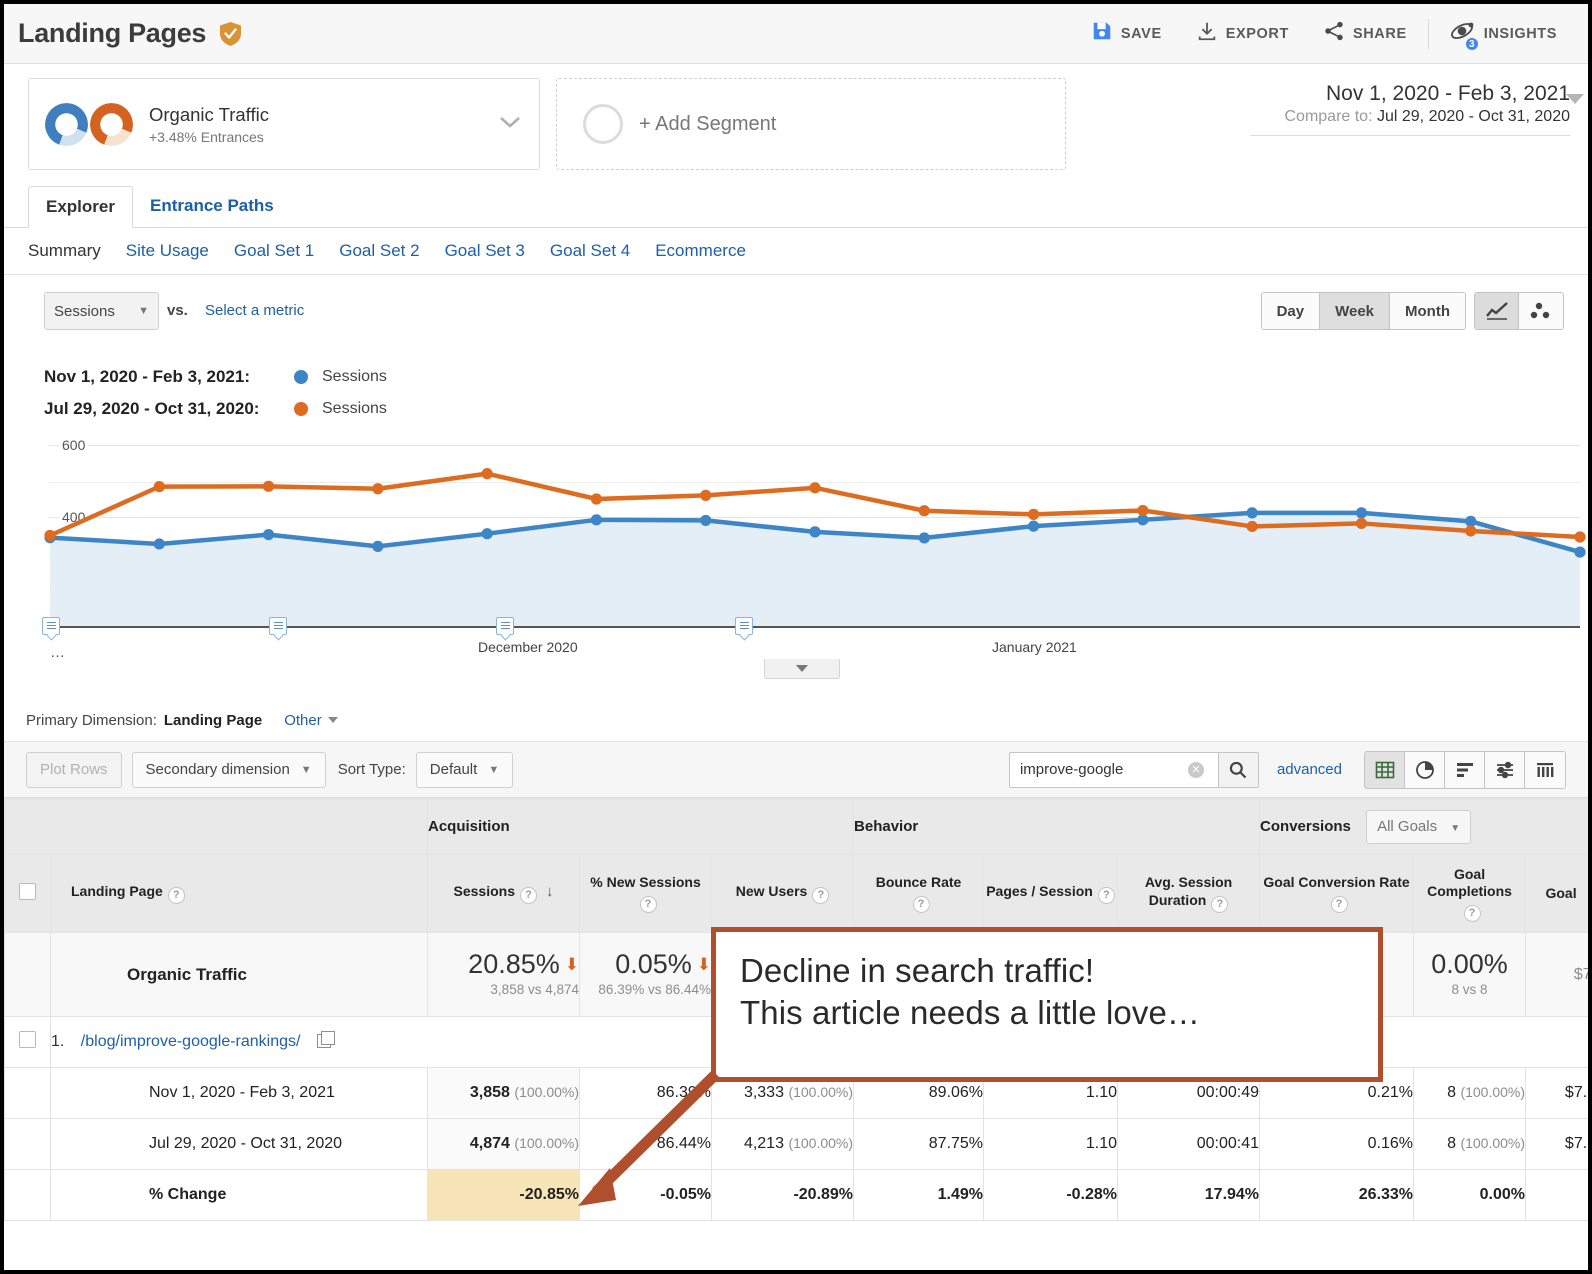  I want to click on col-new-users: New Users?, so click(782, 893).